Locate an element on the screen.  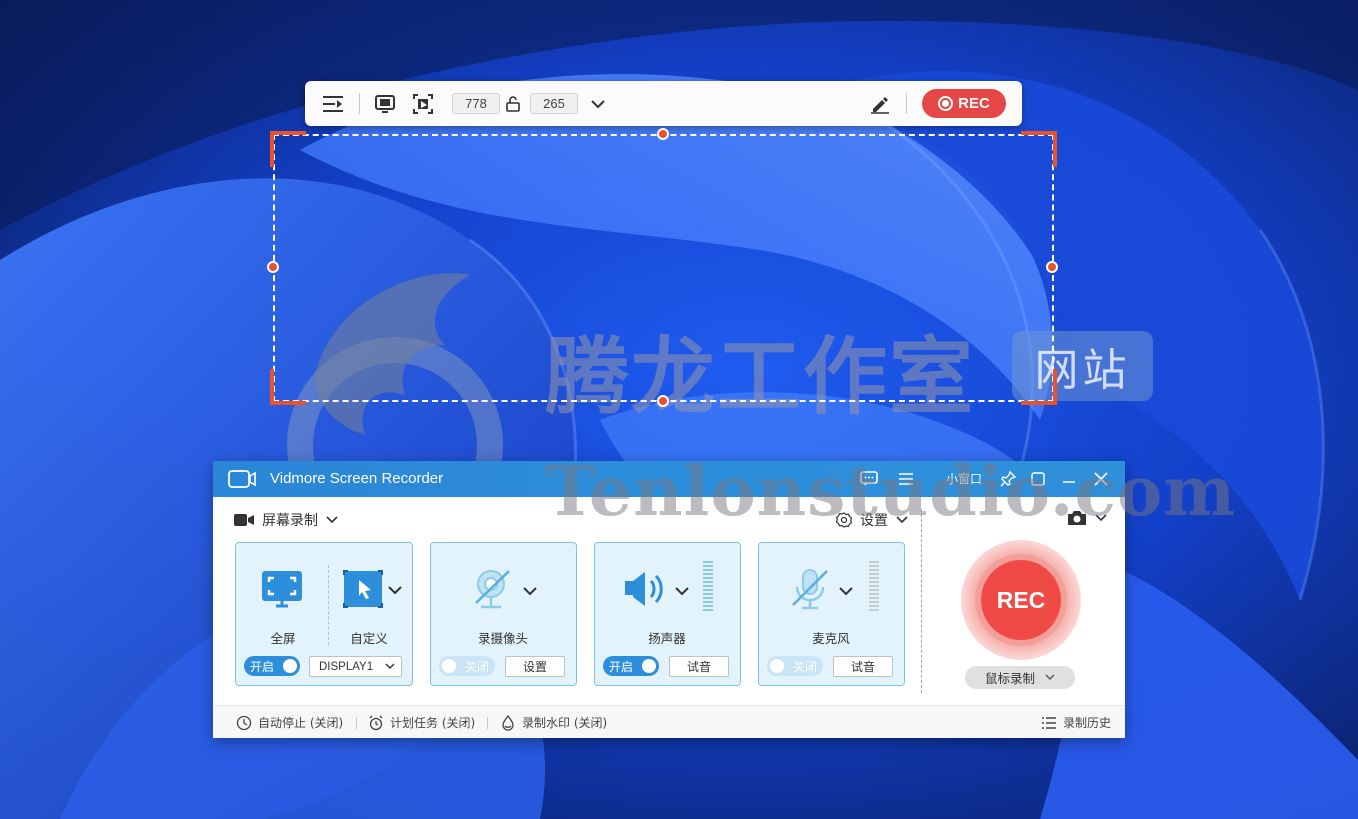
height-input: 265 is located at coordinates (554, 103).